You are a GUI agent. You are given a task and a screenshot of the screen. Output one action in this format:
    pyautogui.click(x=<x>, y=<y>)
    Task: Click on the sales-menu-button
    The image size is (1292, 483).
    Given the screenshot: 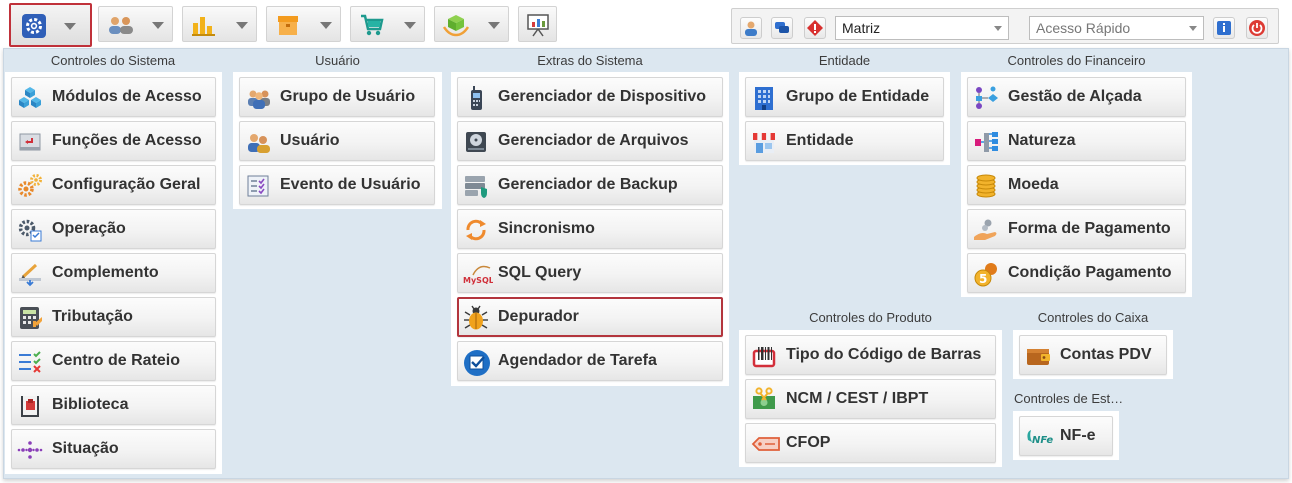 What is the action you would take?
    pyautogui.click(x=387, y=24)
    